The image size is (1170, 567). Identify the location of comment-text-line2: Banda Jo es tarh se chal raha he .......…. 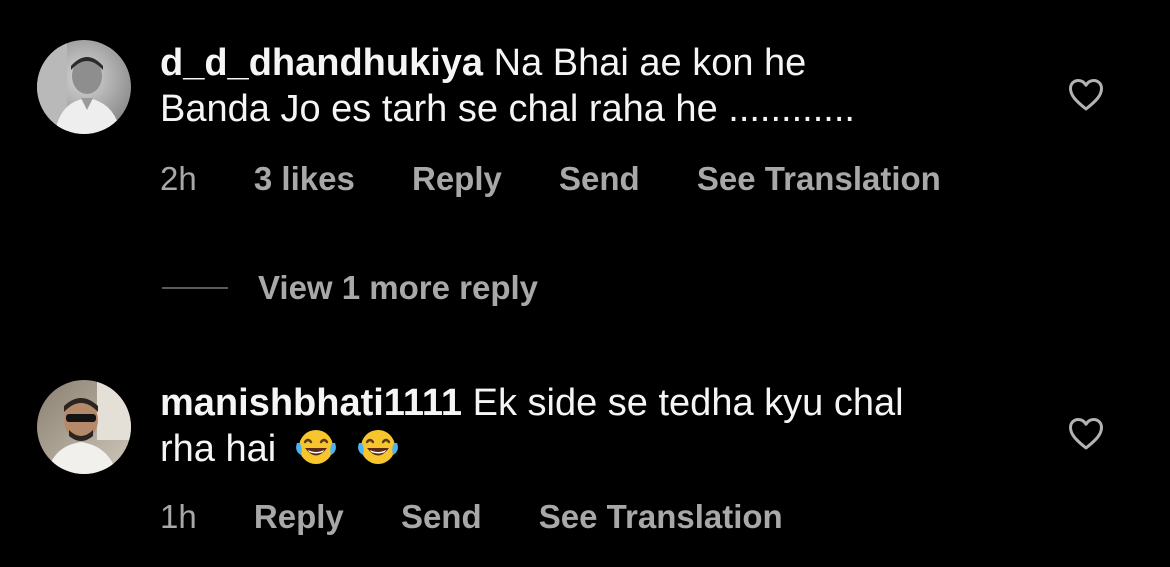
(507, 109).